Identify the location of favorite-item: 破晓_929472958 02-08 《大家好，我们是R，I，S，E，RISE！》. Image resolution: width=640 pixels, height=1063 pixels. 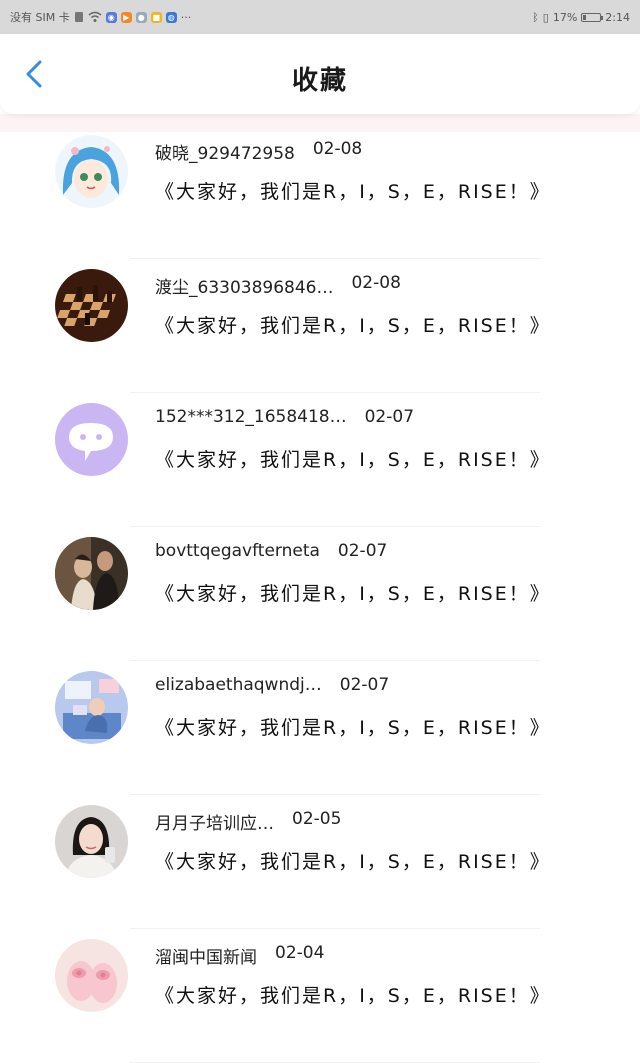
(320, 192).